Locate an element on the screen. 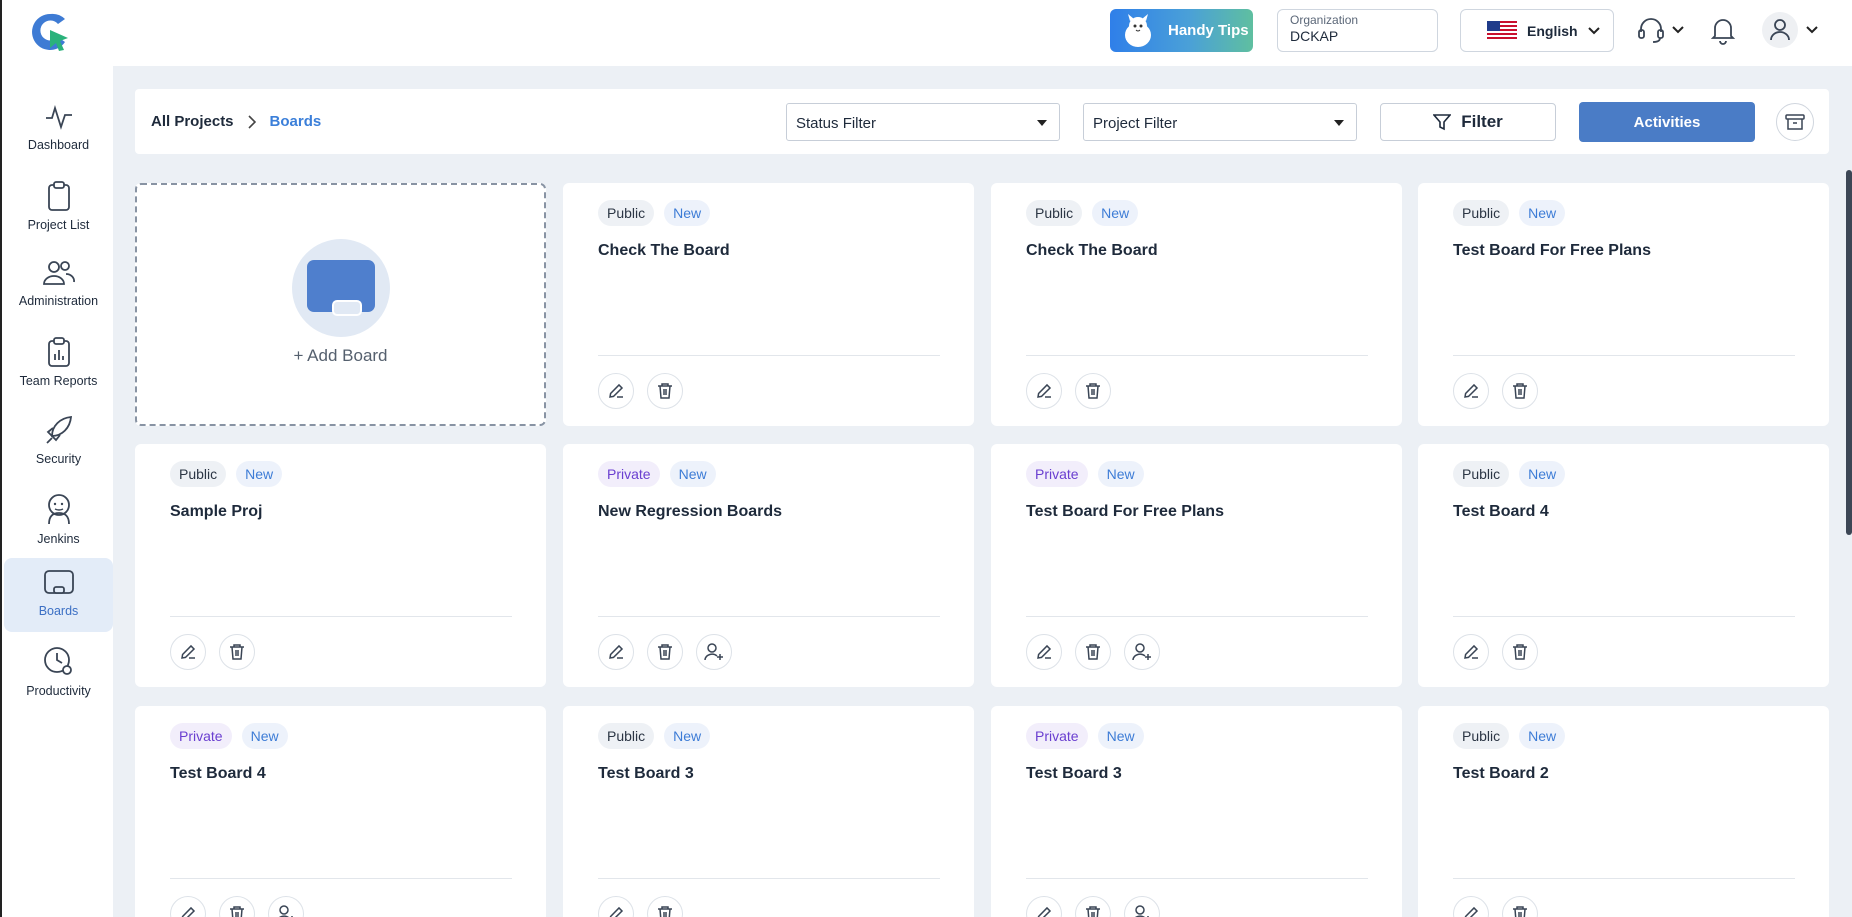 The width and height of the screenshot is (1852, 917). status-filter-select: Status Filter is located at coordinates (923, 122).